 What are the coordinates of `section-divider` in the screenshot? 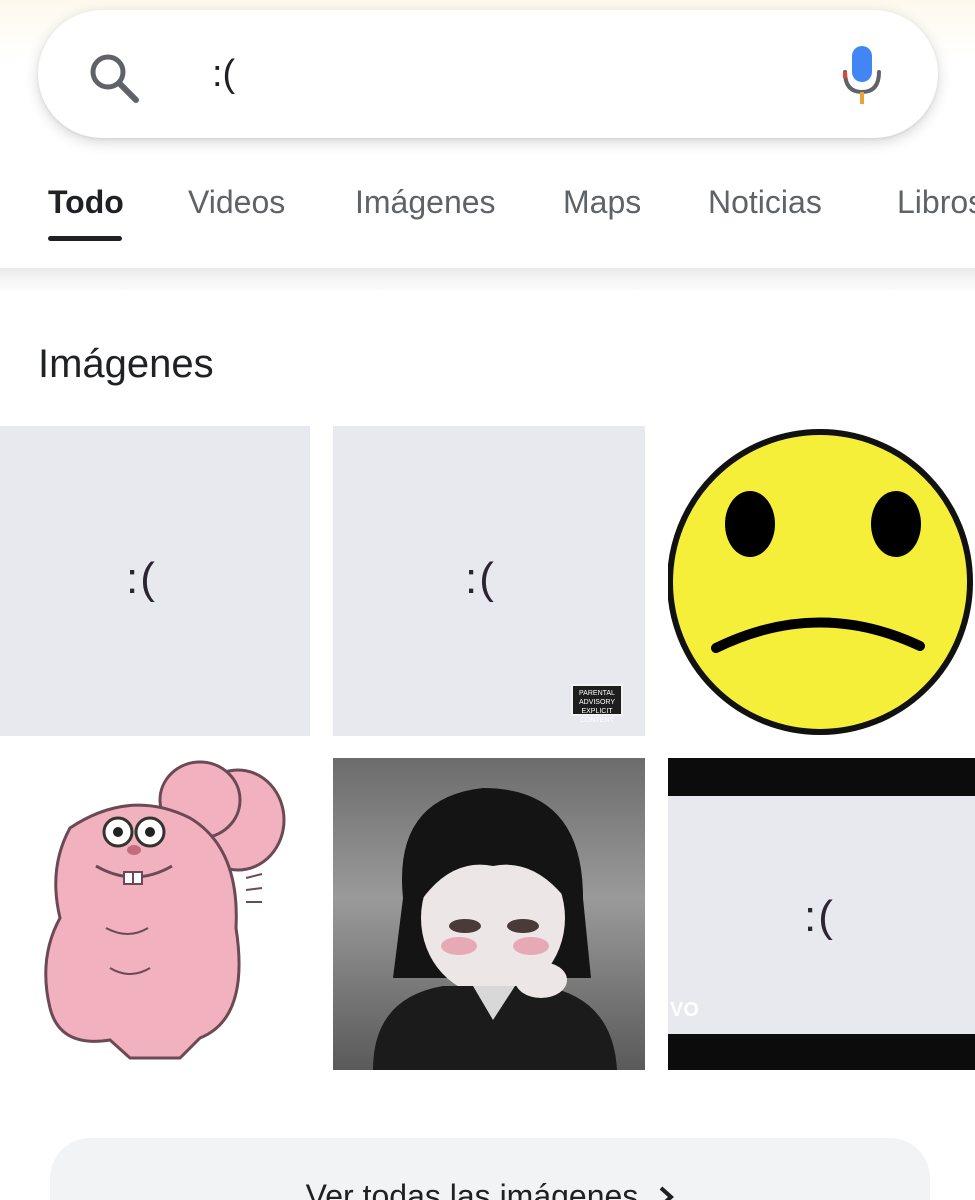 It's located at (487, 279).